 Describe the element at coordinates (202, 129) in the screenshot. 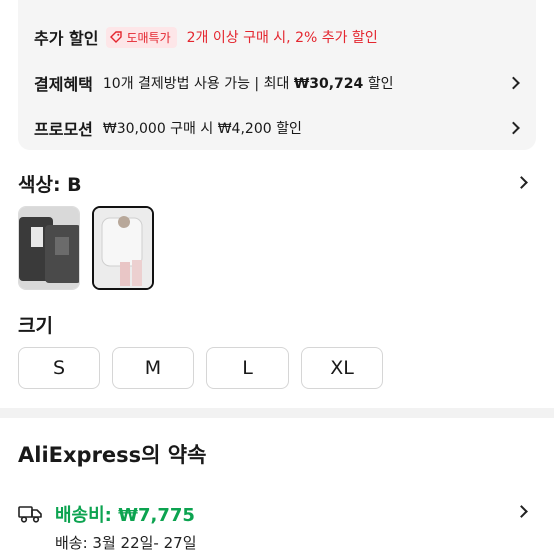

I see `promotion-text: ₩30,000 구매 시 ₩4,200 할인` at that location.